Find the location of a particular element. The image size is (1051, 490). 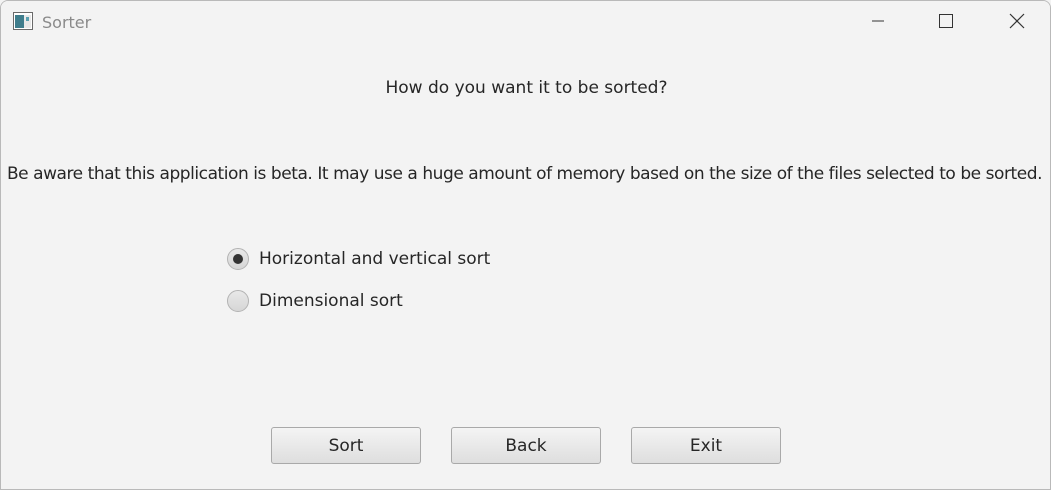

radio-dimensional-sort: Dimensional sort is located at coordinates (315, 301).